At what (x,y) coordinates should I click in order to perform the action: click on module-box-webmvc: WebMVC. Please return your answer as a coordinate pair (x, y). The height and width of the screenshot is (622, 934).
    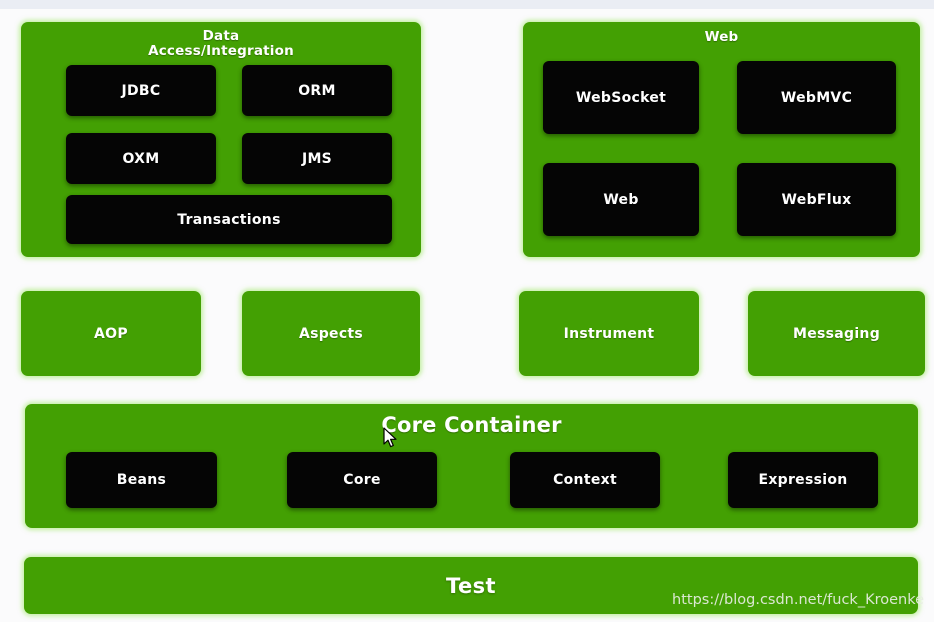
    Looking at the image, I should click on (816, 97).